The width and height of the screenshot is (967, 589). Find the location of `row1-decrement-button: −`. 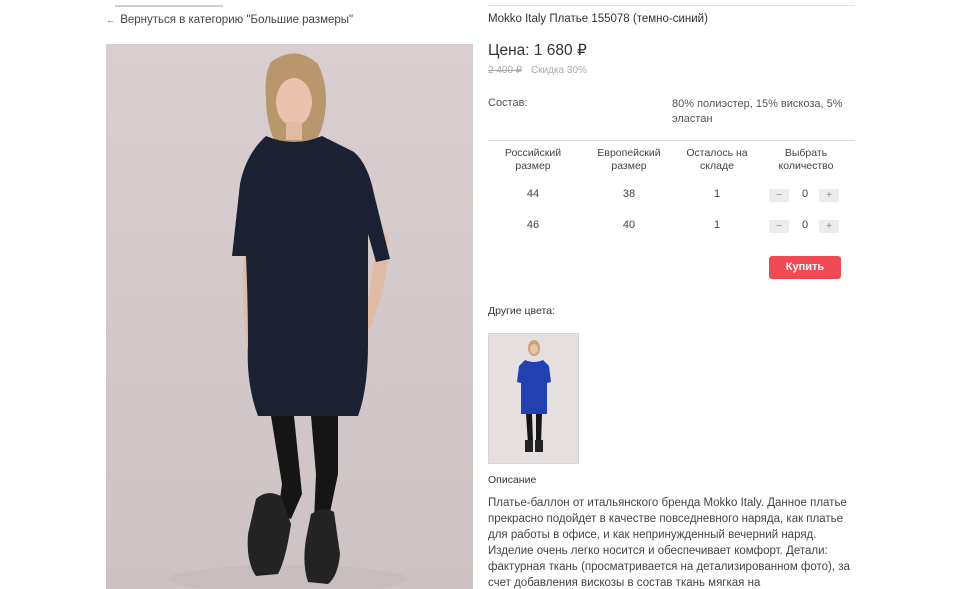

row1-decrement-button: − is located at coordinates (779, 195).